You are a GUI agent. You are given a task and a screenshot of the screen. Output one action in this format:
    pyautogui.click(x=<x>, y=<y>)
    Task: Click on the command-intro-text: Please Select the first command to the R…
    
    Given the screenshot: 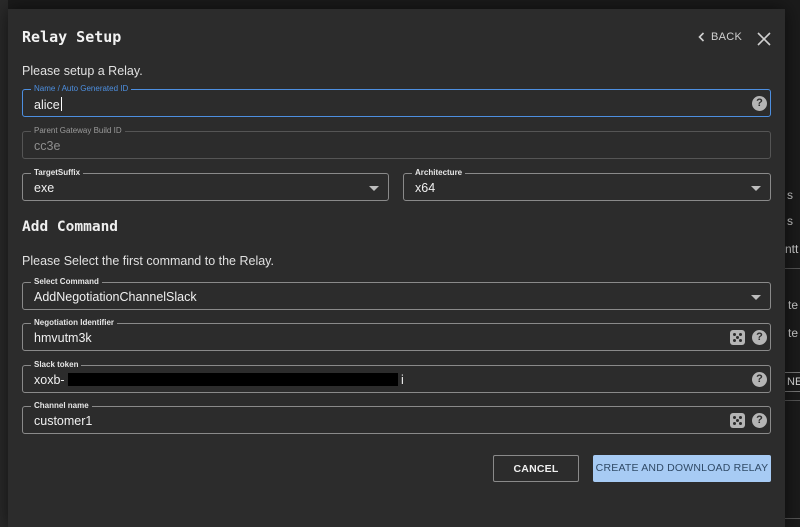 What is the action you would take?
    pyautogui.click(x=148, y=261)
    